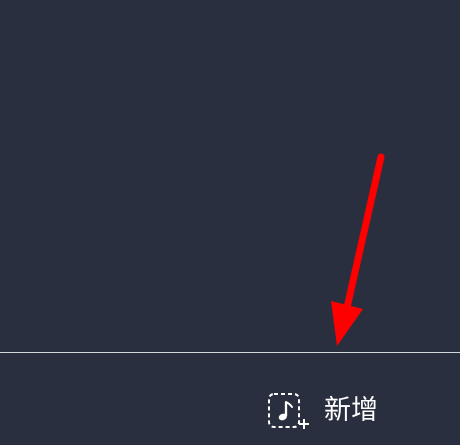 The image size is (460, 445). What do you see at coordinates (322, 411) in the screenshot?
I see `add-button: 新增` at bounding box center [322, 411].